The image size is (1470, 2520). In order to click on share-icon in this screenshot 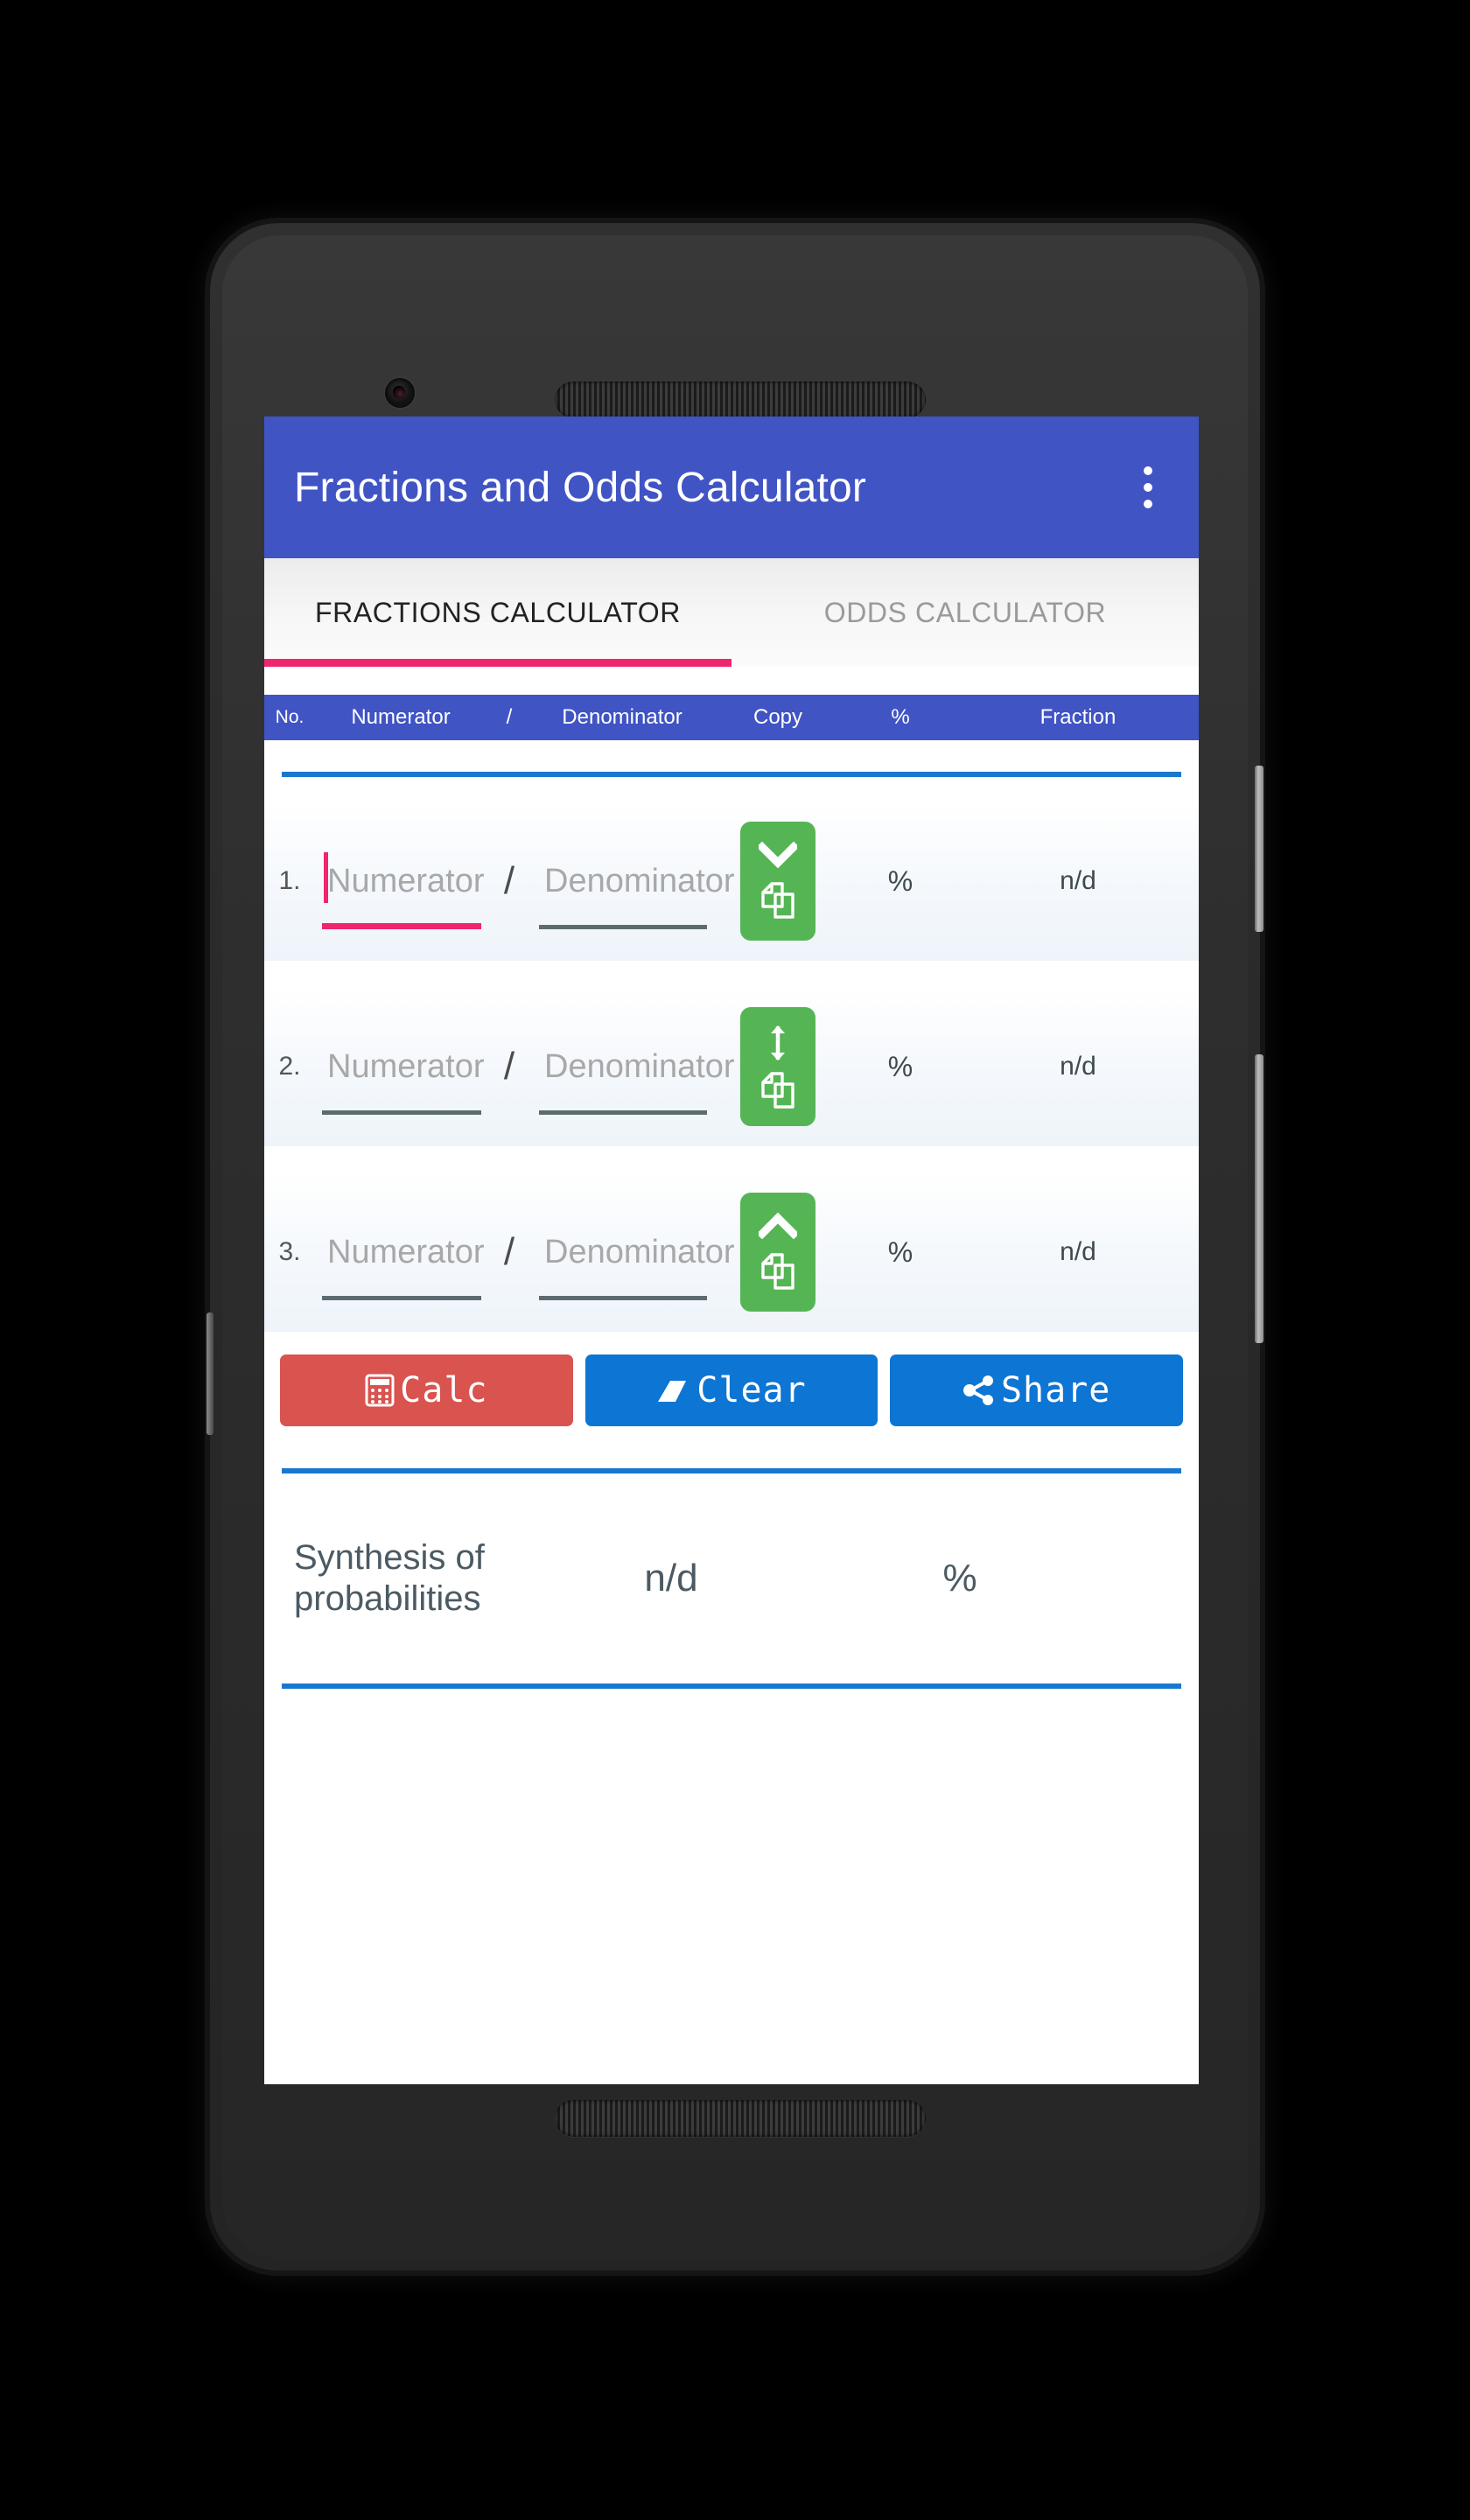, I will do `click(979, 1390)`.